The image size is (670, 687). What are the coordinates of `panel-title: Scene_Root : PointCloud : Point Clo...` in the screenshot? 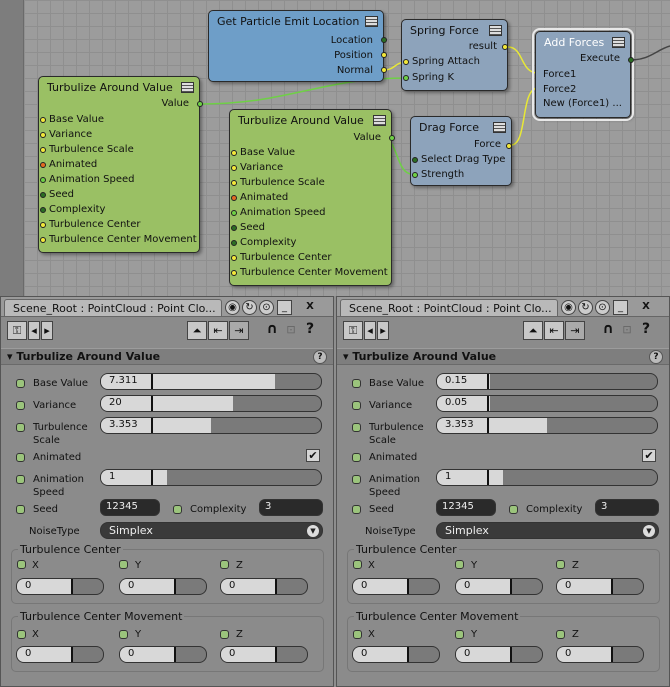 It's located at (113, 307).